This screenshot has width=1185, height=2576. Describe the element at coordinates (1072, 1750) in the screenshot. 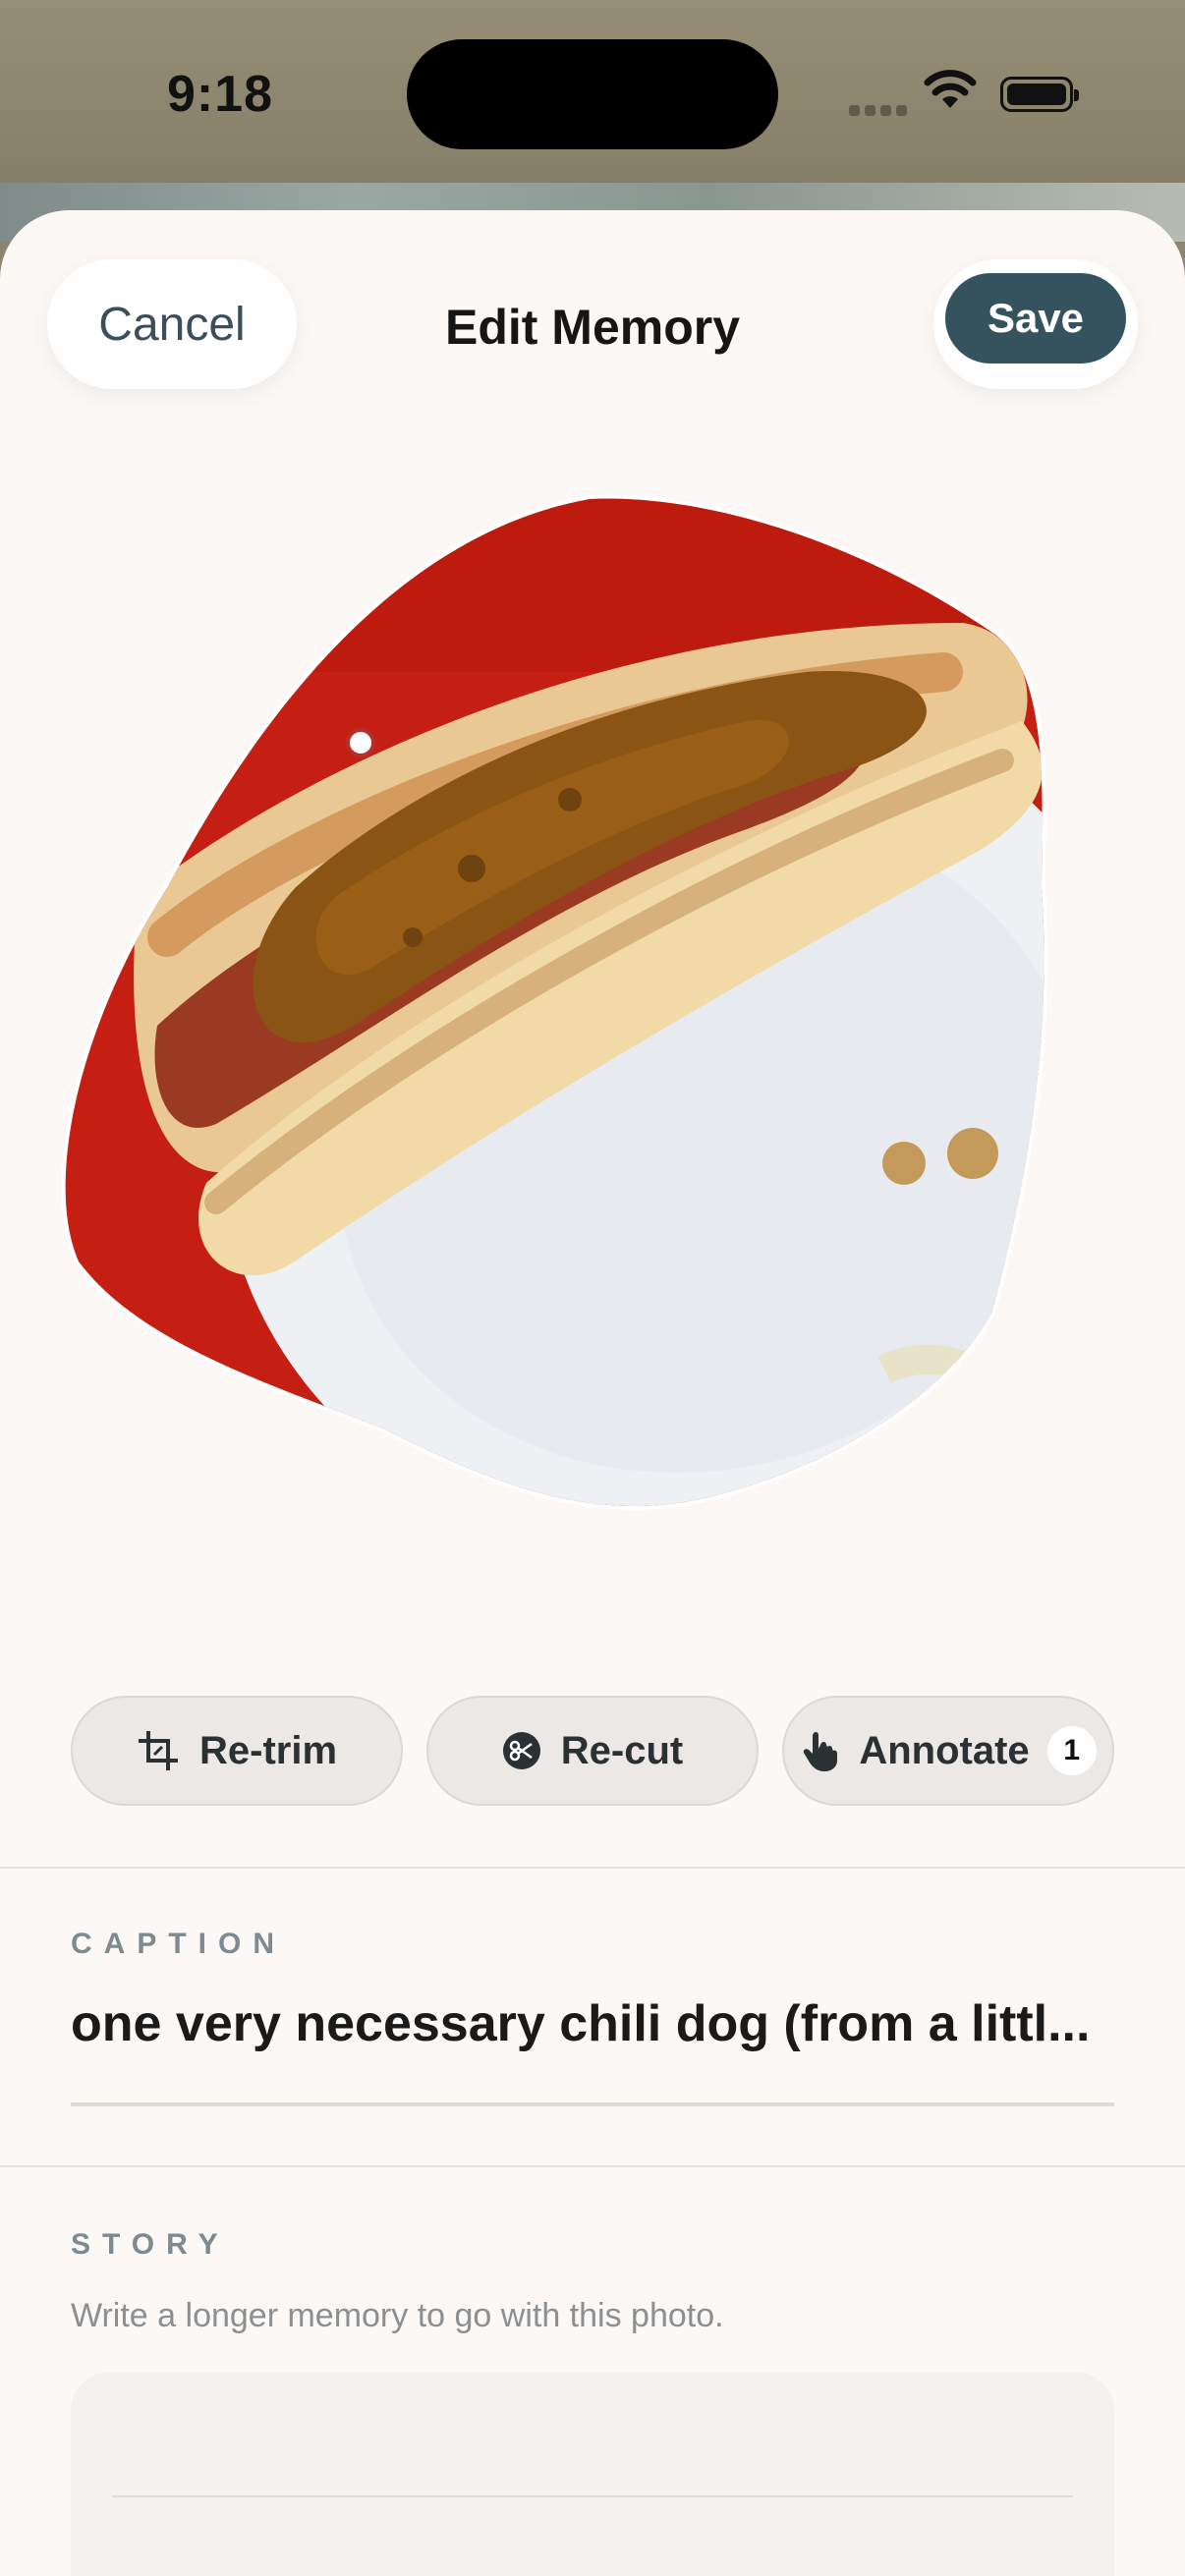

I see `annotation-count-badge: 1` at that location.